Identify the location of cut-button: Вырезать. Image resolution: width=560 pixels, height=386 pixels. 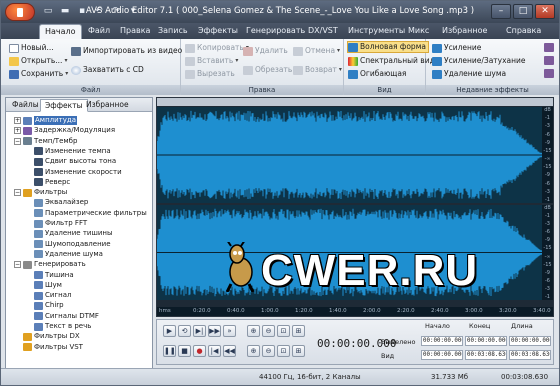
(210, 74).